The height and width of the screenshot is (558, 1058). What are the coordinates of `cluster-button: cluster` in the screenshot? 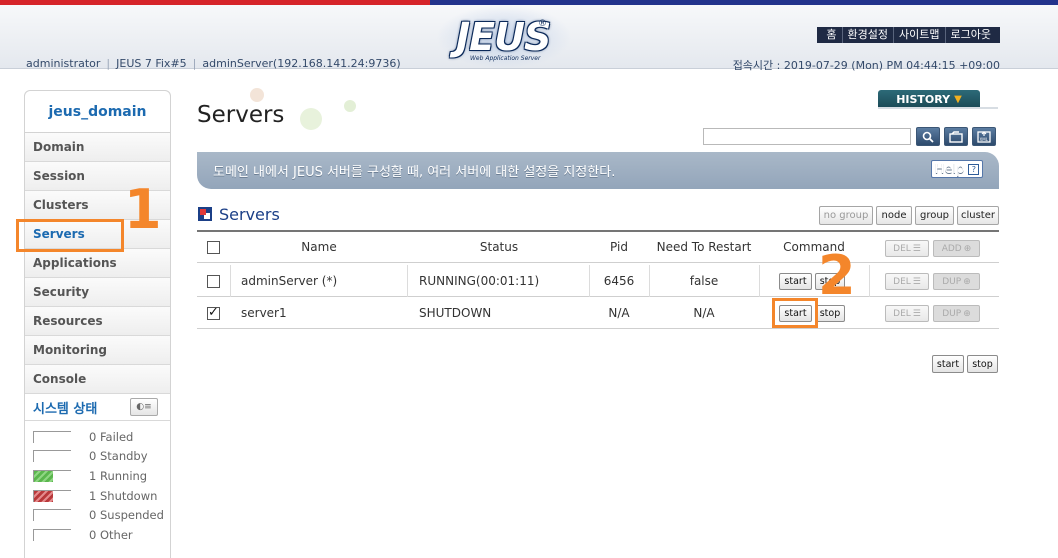 It's located at (978, 215).